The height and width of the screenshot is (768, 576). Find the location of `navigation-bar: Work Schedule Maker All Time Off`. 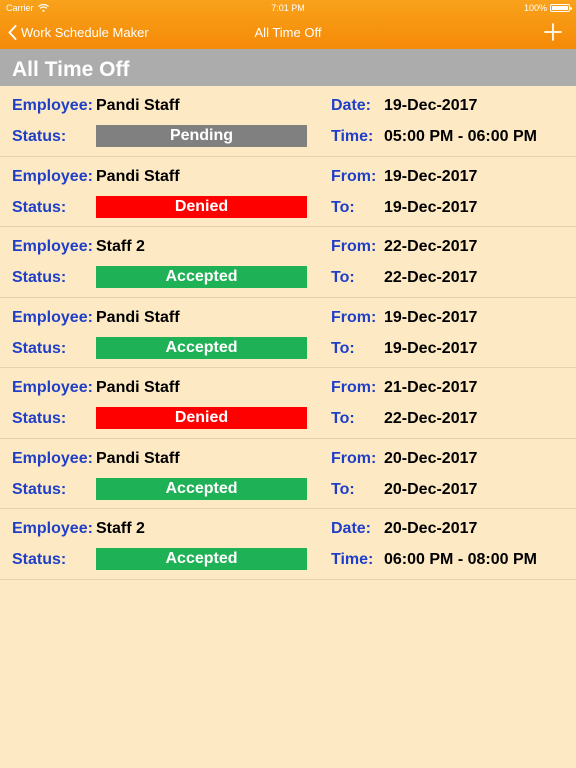

navigation-bar: Work Schedule Maker All Time Off is located at coordinates (288, 32).